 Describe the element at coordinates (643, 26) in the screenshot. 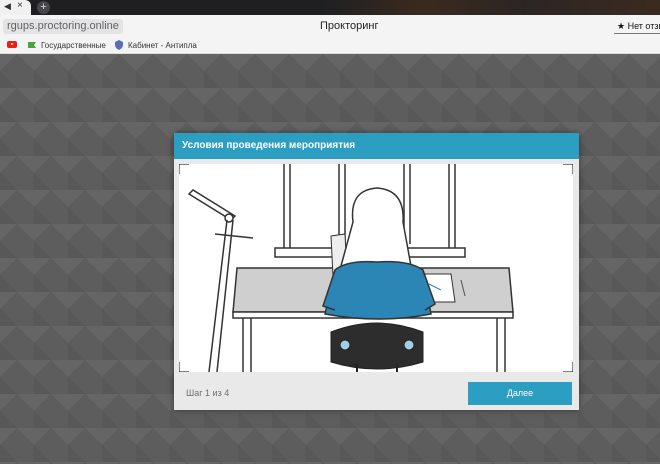

I see `feedback-label: Нет отзыв` at that location.